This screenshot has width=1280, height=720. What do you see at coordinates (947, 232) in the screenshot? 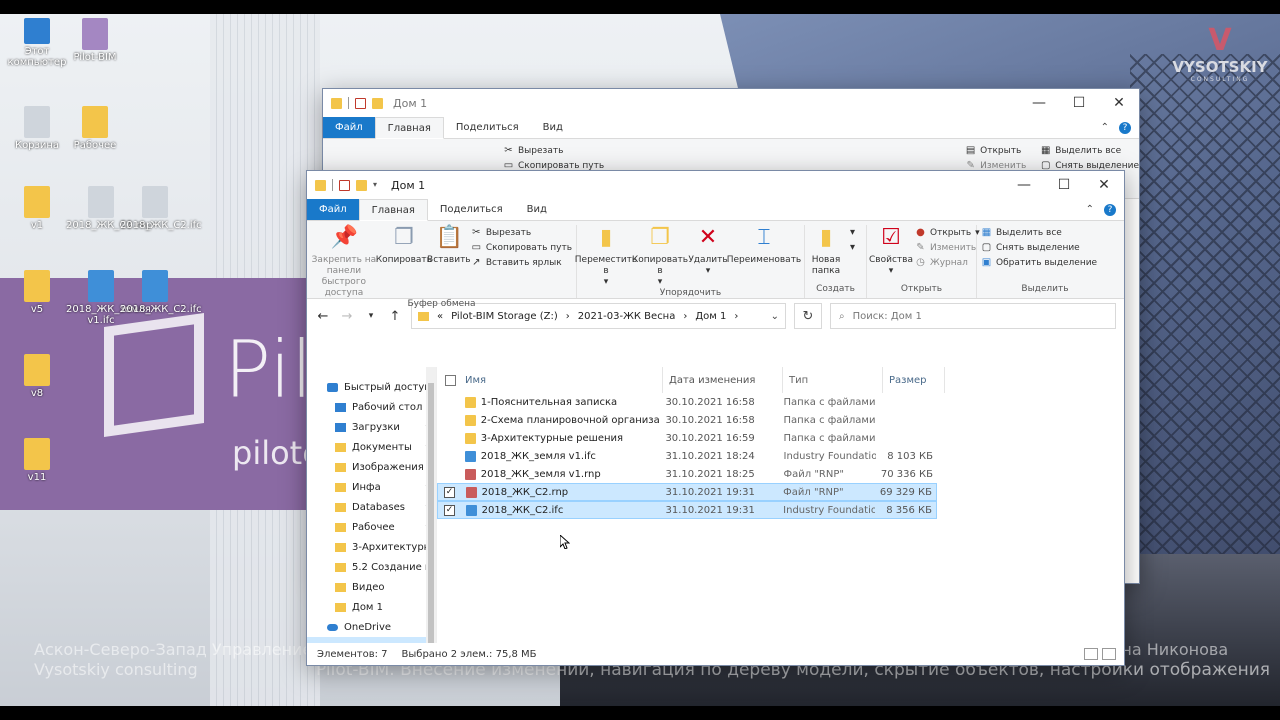
I see `open-button: ● Открыть ▾` at bounding box center [947, 232].